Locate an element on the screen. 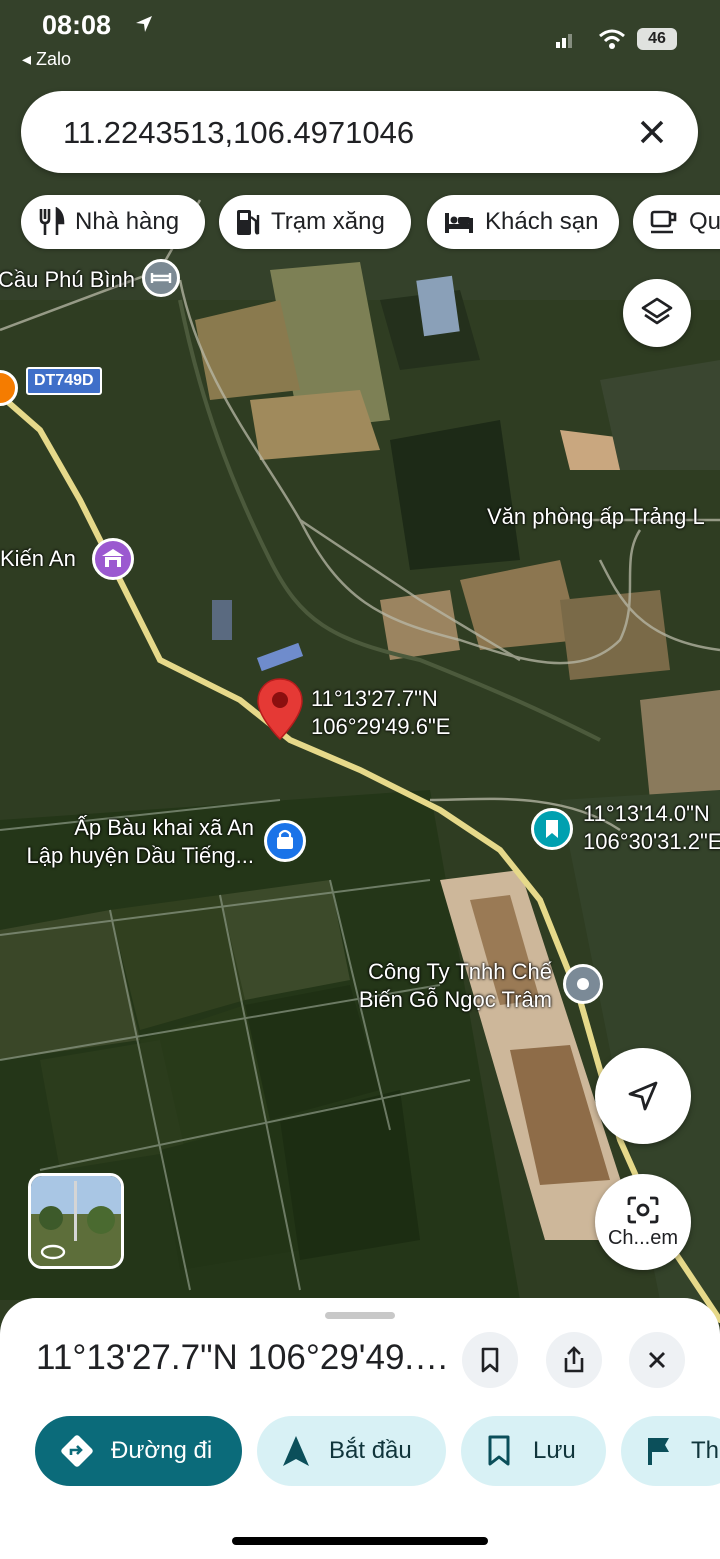  street-view-thumbnail is located at coordinates (76, 1221).